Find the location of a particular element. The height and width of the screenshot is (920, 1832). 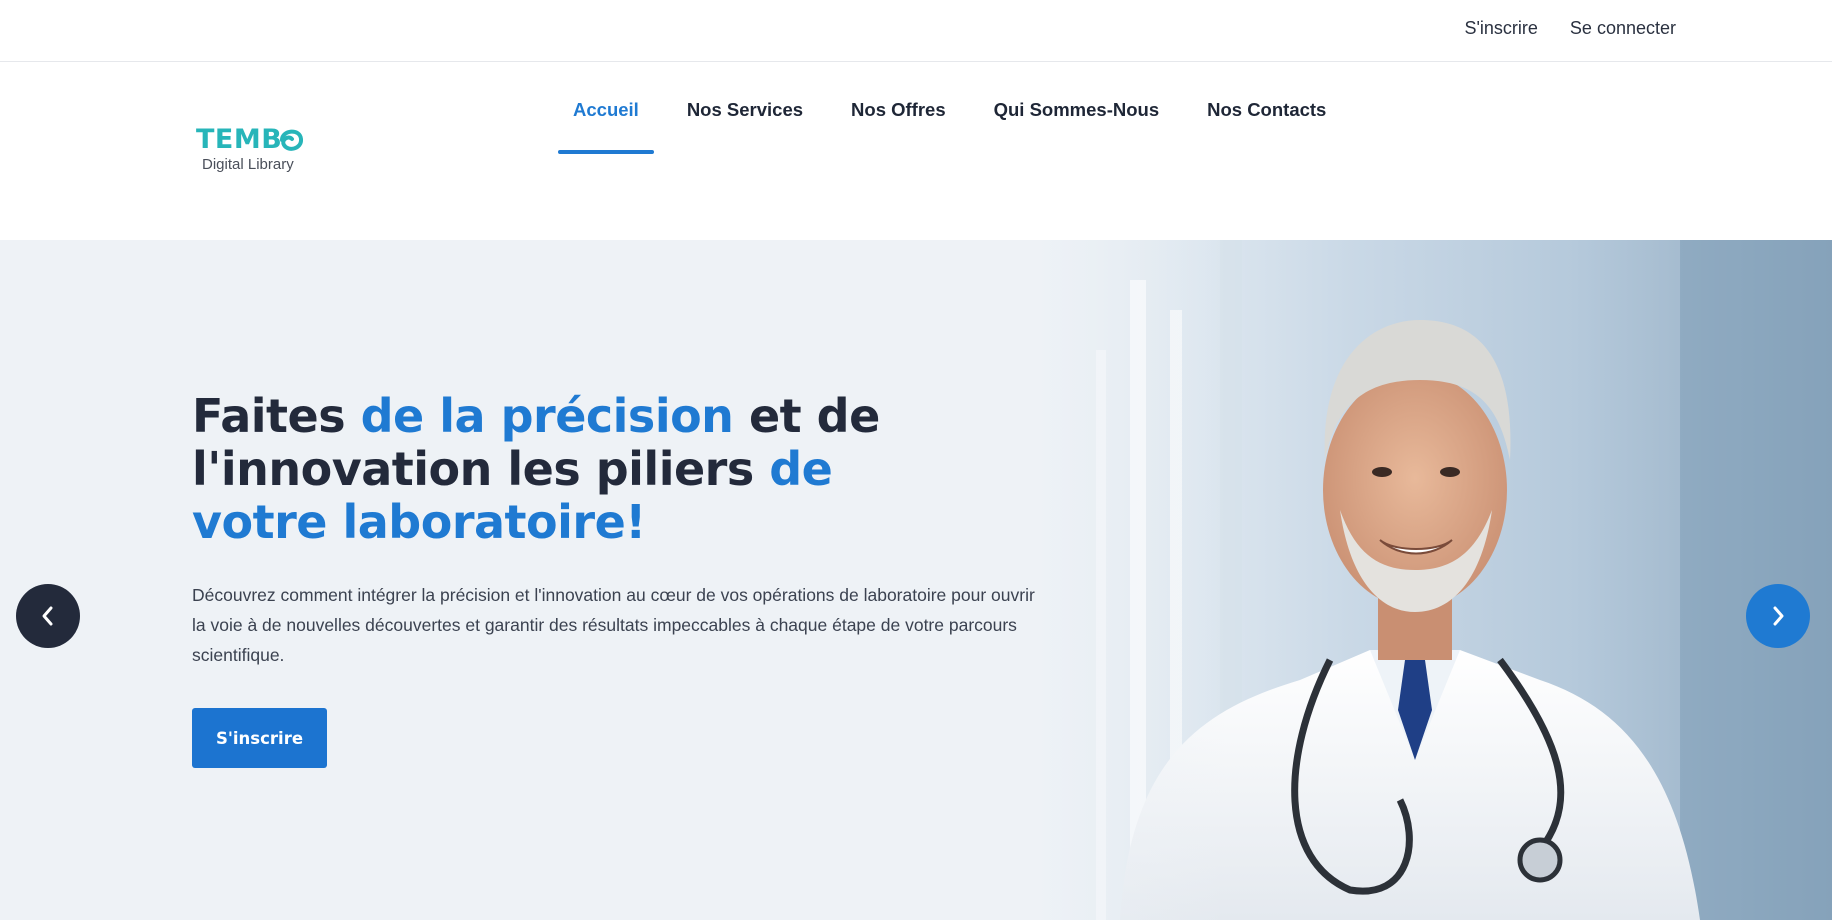

slider-next-button is located at coordinates (1778, 616).